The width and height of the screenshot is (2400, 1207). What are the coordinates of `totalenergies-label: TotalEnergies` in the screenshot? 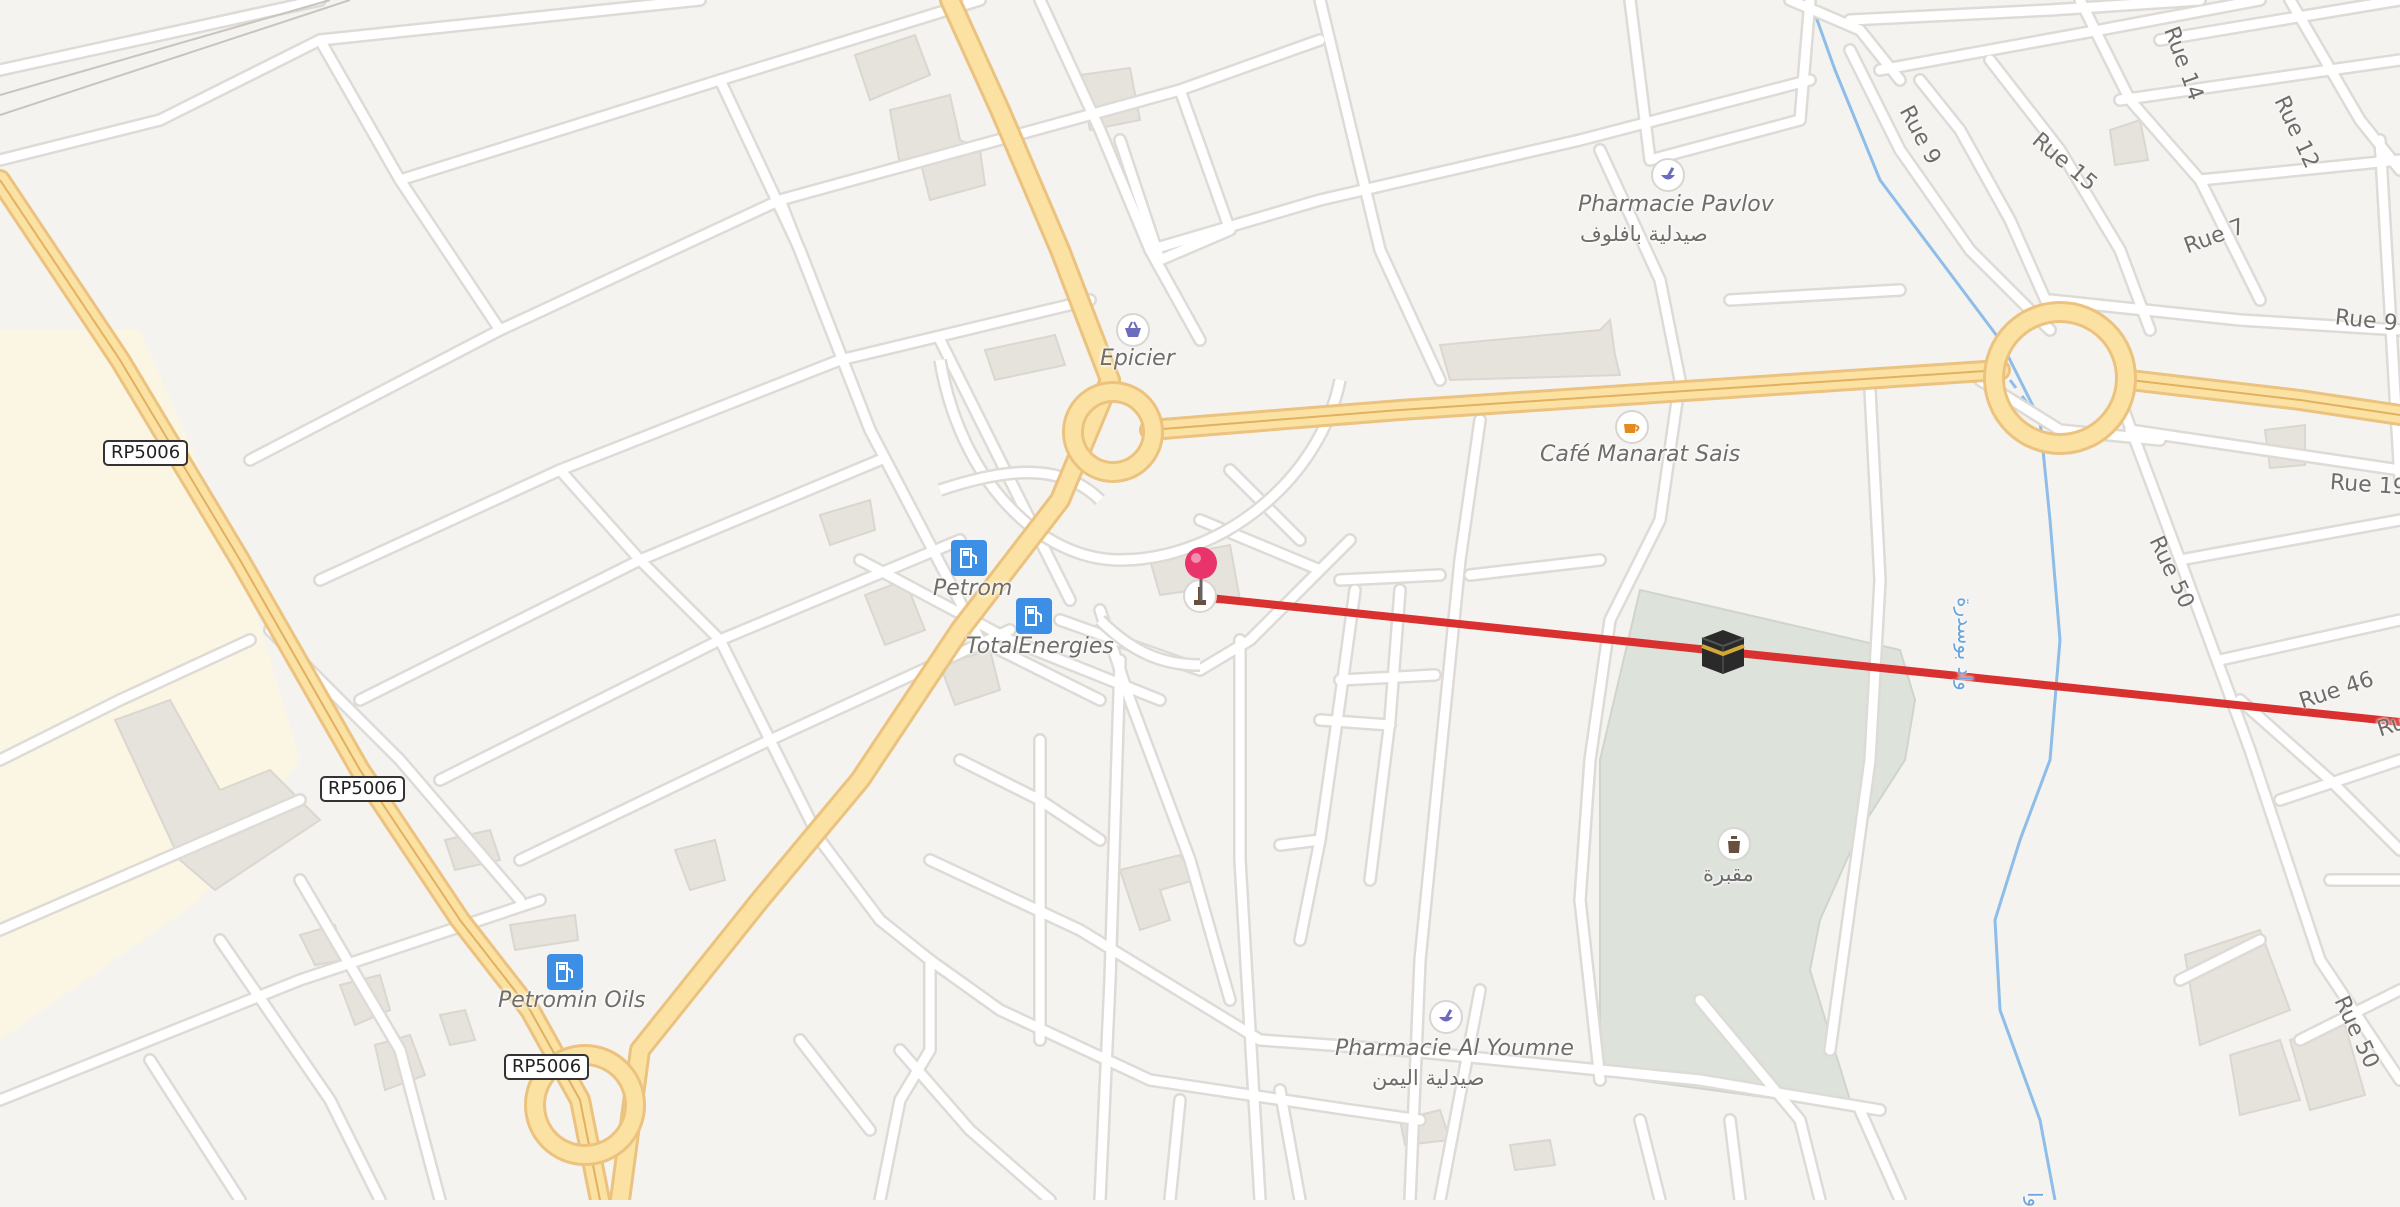 It's located at (1040, 646).